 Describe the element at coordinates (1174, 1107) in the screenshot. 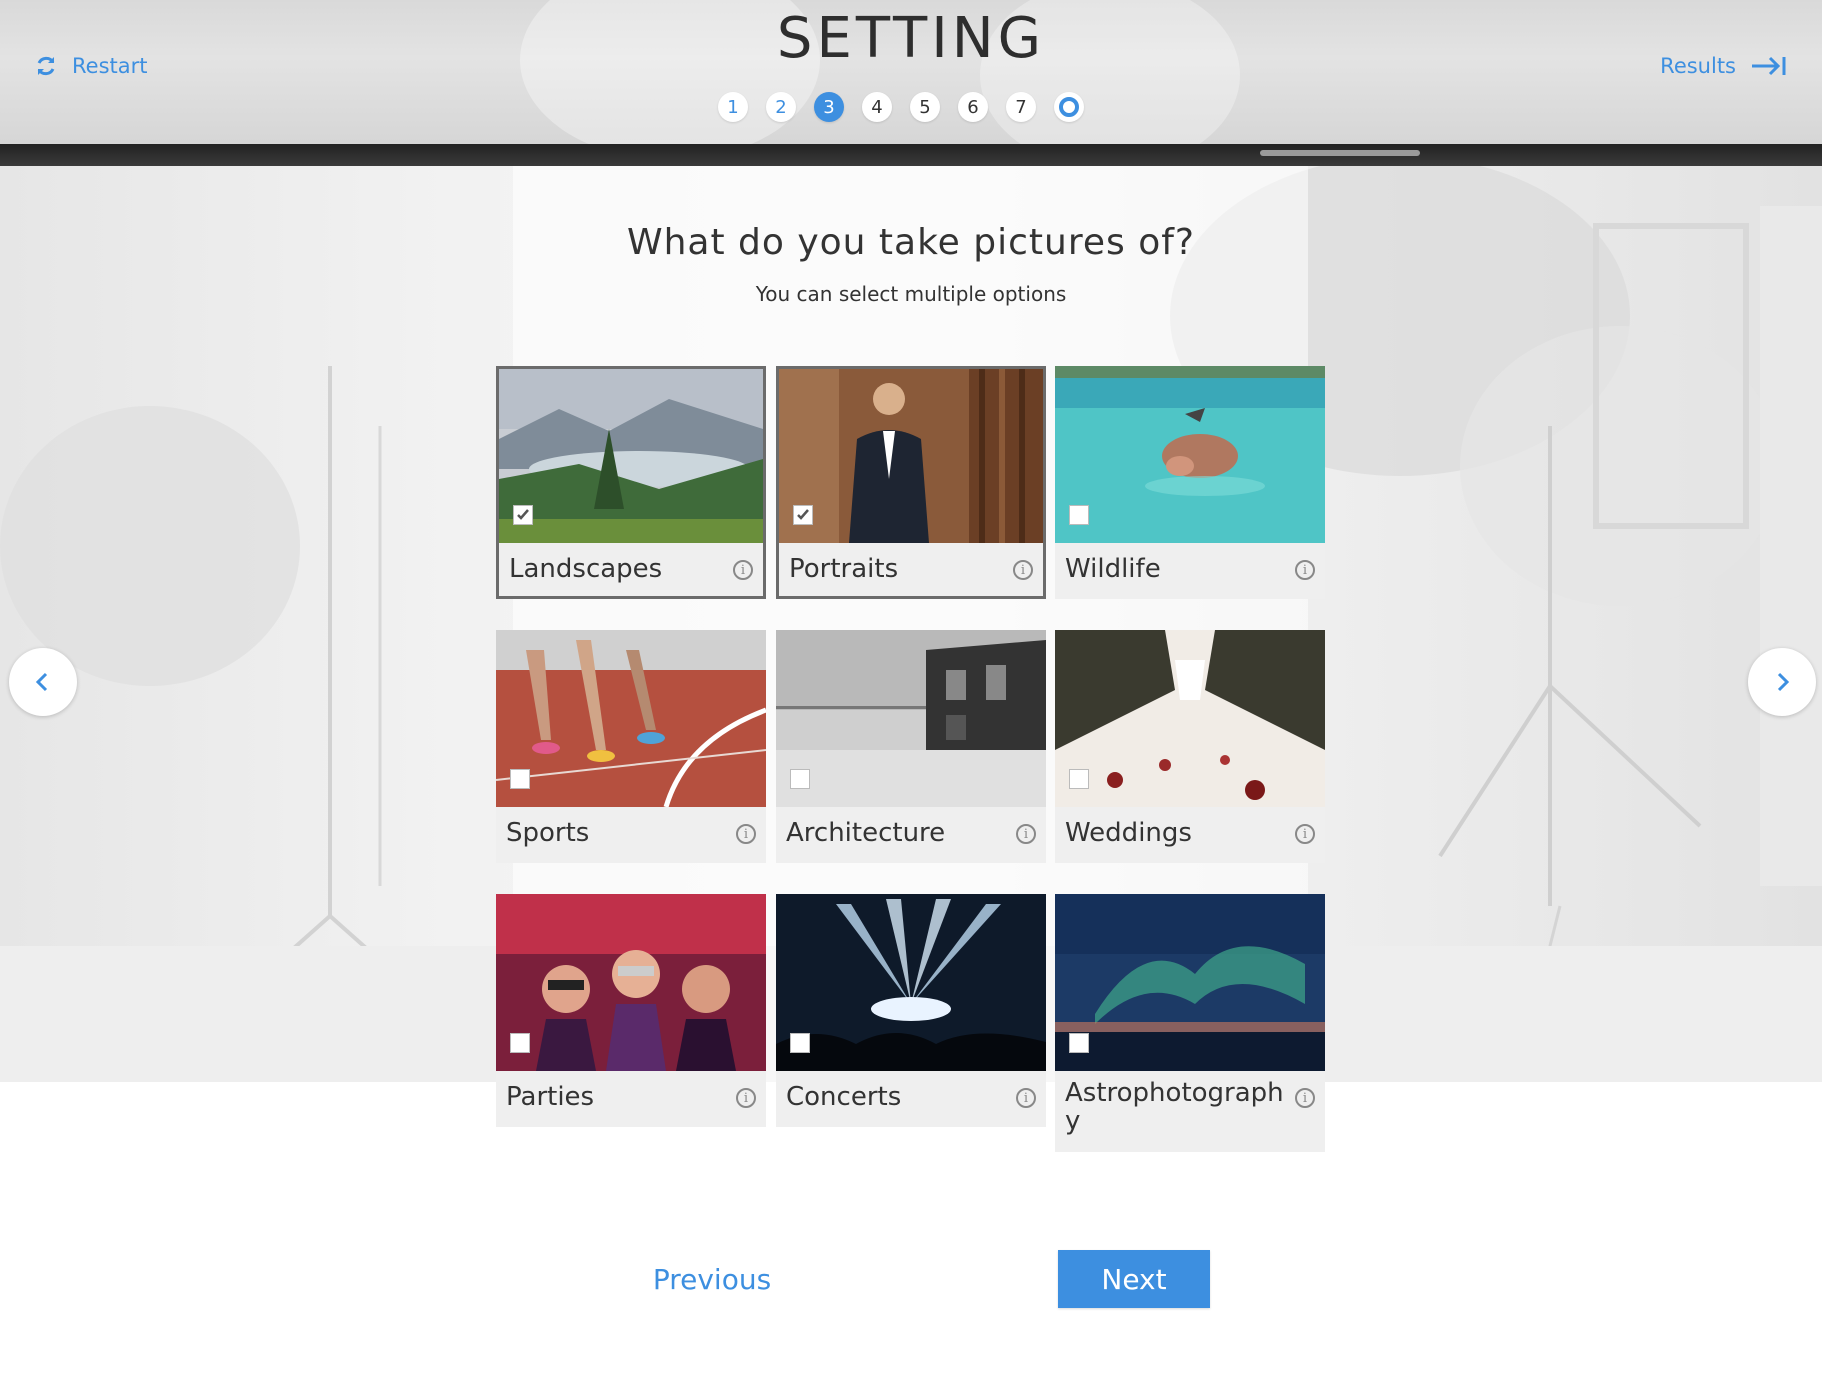

I see `option-label: Astrophotography` at that location.